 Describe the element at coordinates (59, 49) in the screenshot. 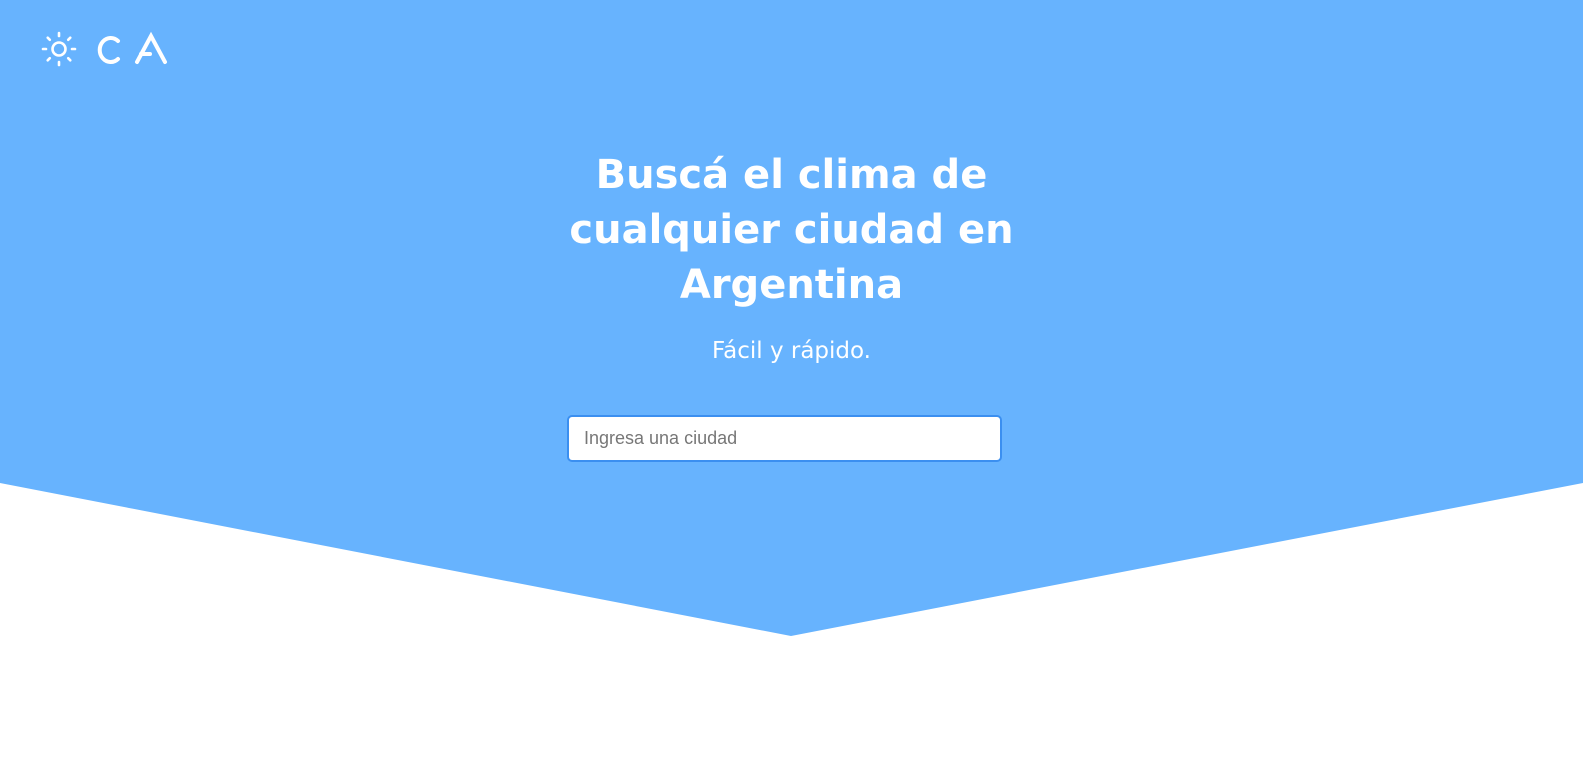

I see `sun-icon` at that location.